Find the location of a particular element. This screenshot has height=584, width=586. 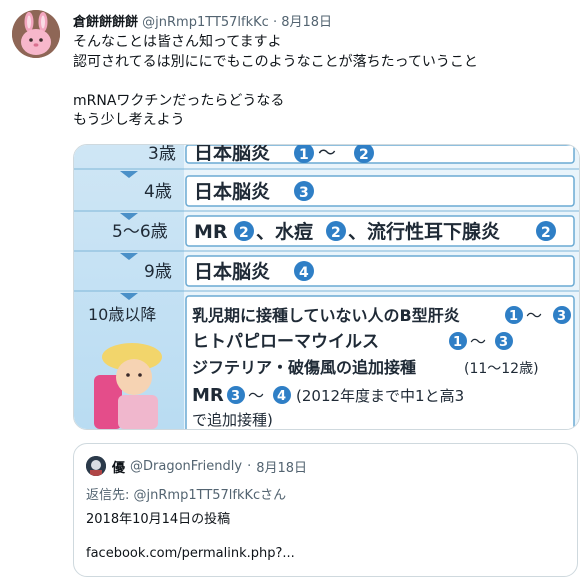

hepb-line: 乳児期に接種していない人のB型肝炎 is located at coordinates (326, 315).